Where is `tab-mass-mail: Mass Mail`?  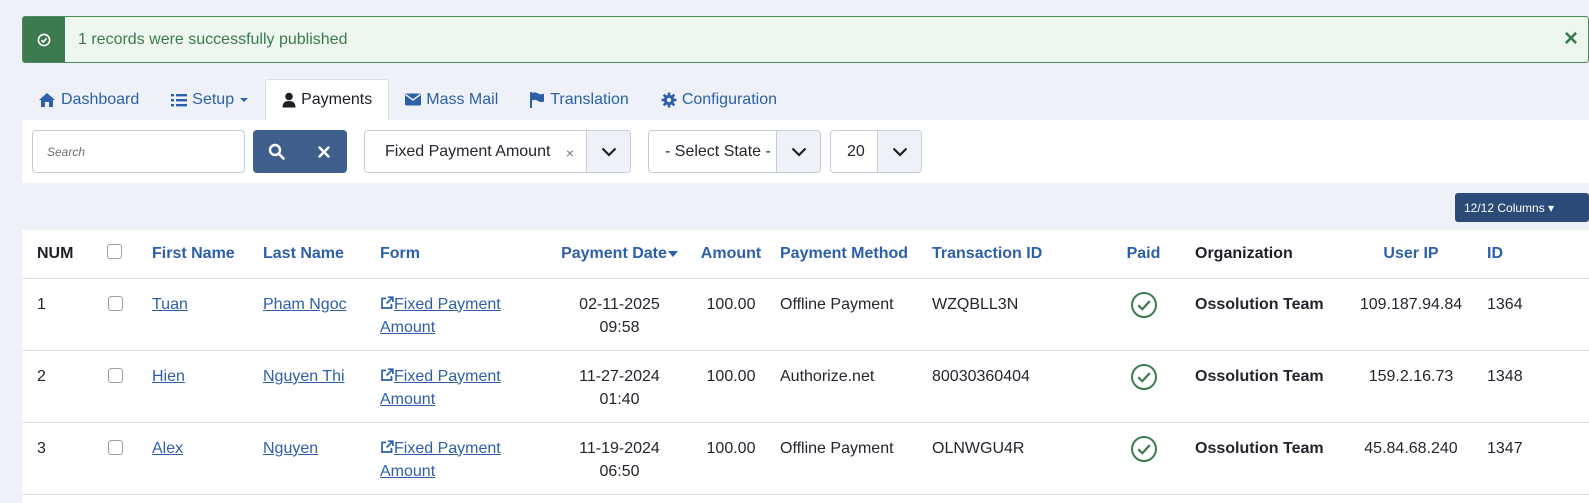 tab-mass-mail: Mass Mail is located at coordinates (451, 99).